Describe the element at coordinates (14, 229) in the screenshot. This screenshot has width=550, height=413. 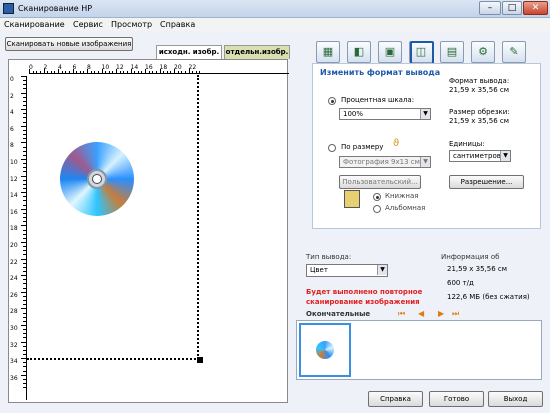
I see `ruler-v-label: 18` at that location.